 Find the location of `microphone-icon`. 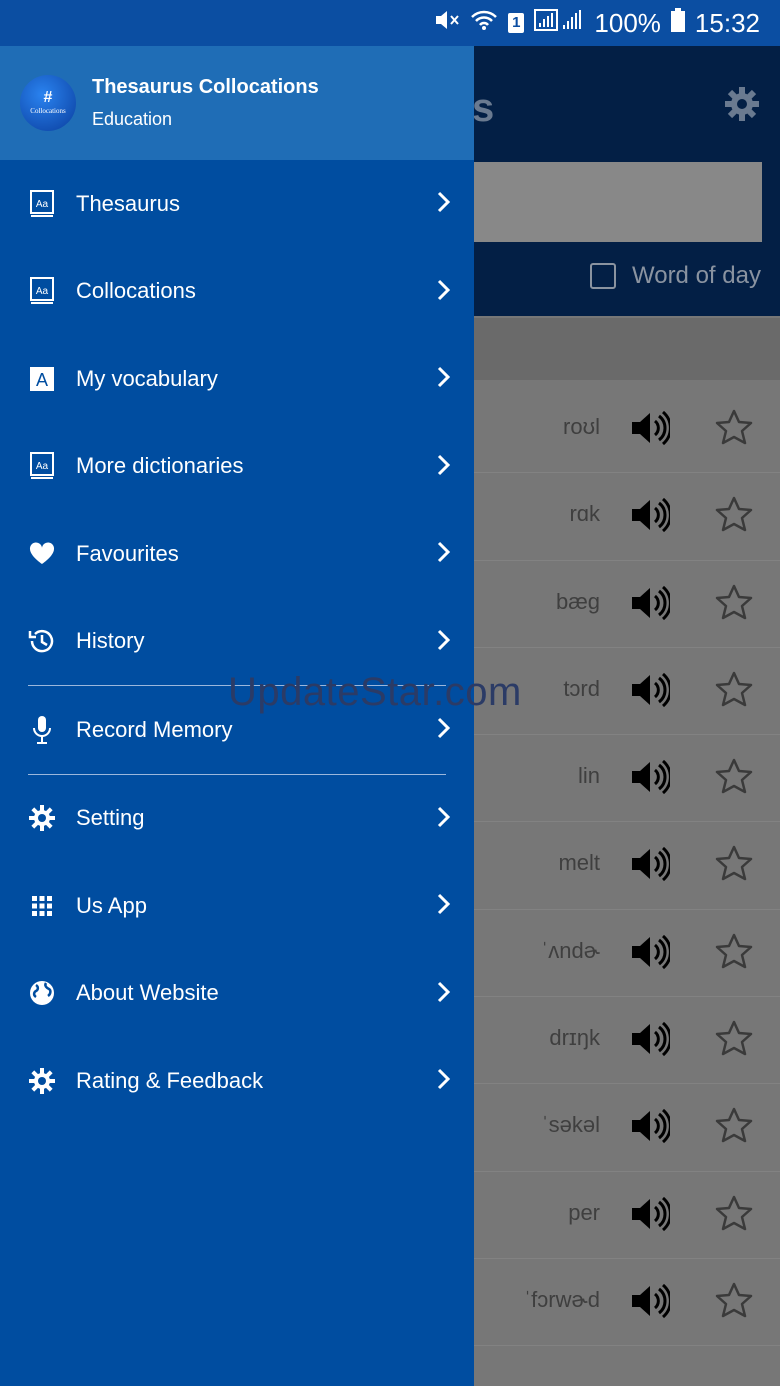

microphone-icon is located at coordinates (42, 729).